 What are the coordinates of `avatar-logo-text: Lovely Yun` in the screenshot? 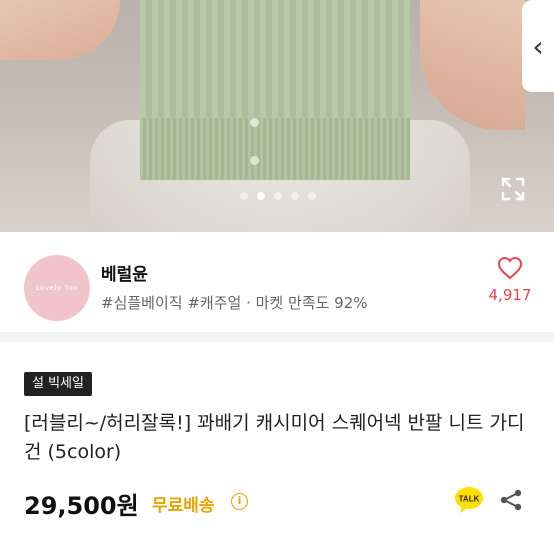 It's located at (57, 288).